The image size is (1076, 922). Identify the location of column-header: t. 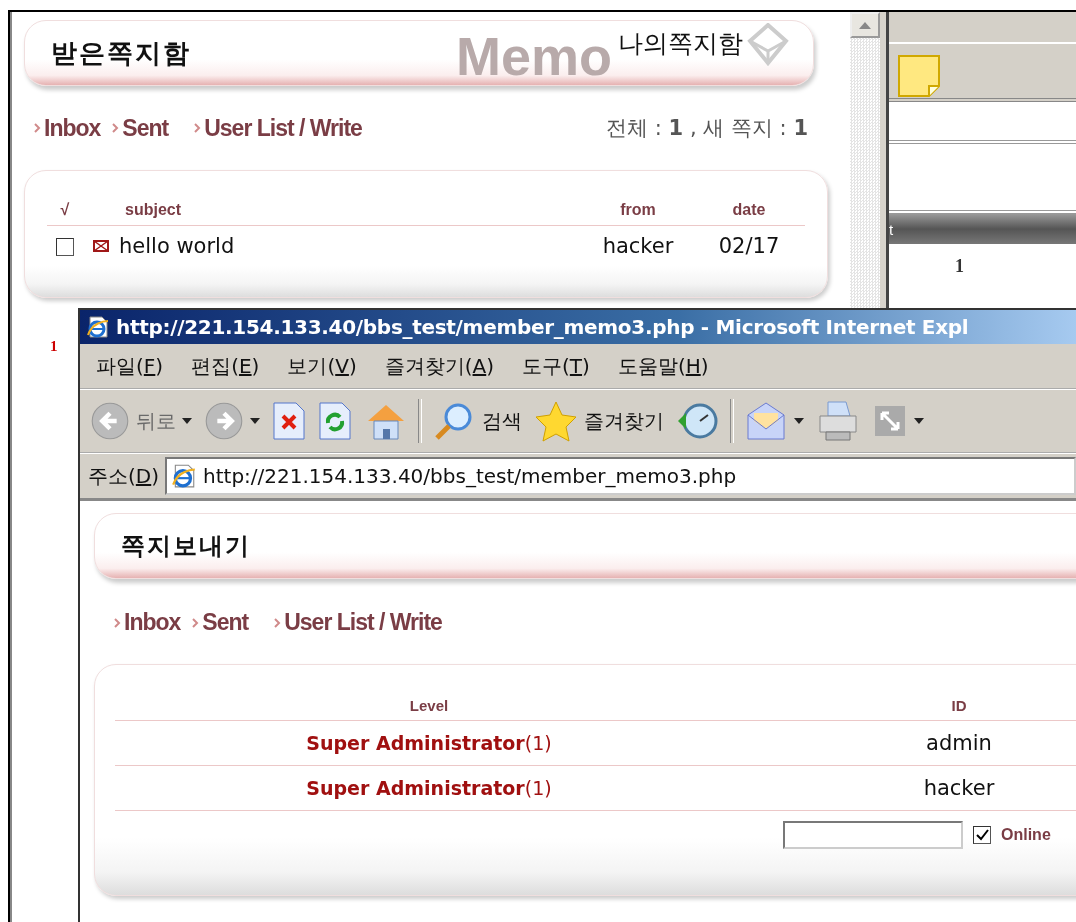
(891, 229).